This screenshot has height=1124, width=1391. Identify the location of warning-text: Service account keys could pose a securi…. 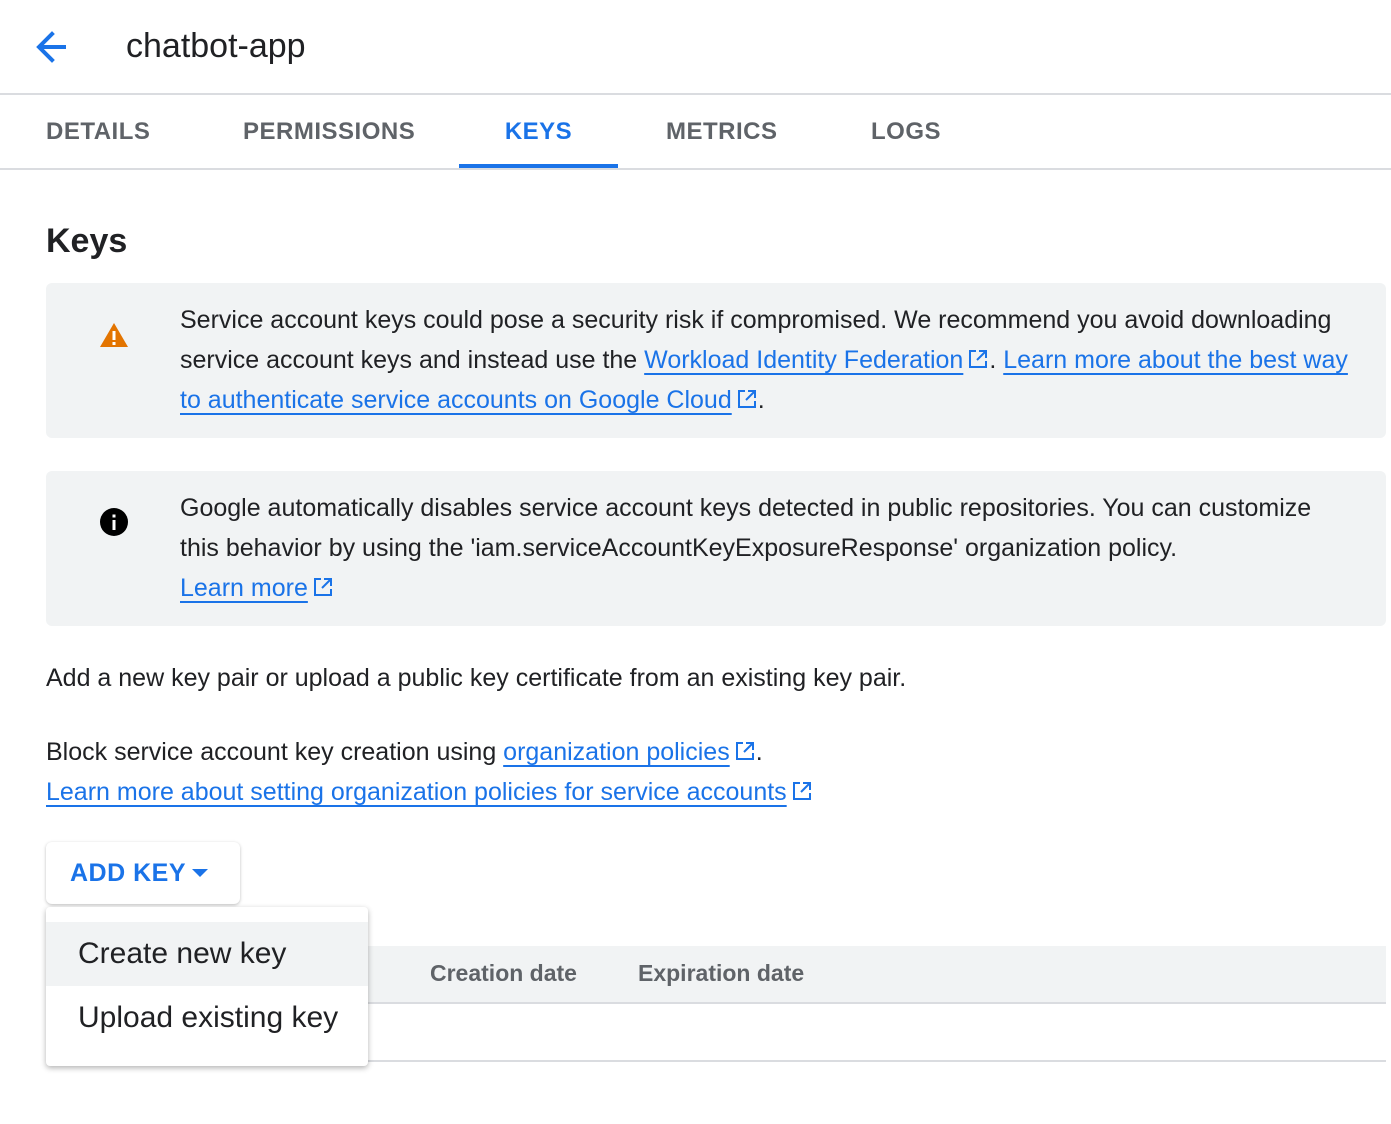
(768, 360).